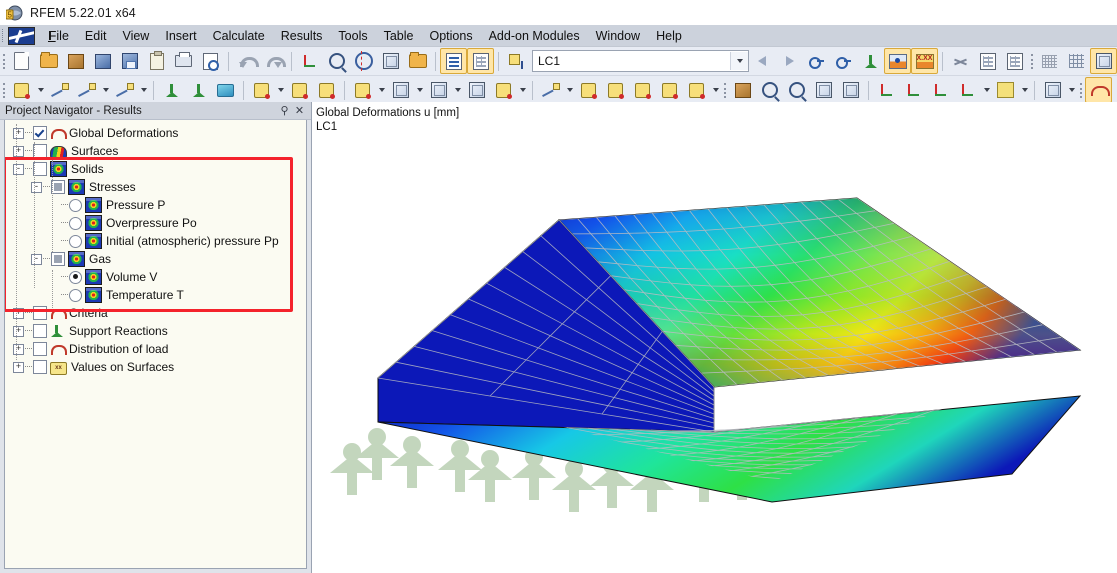  Describe the element at coordinates (381, 90) in the screenshot. I see `surface-2-dropdown` at that location.